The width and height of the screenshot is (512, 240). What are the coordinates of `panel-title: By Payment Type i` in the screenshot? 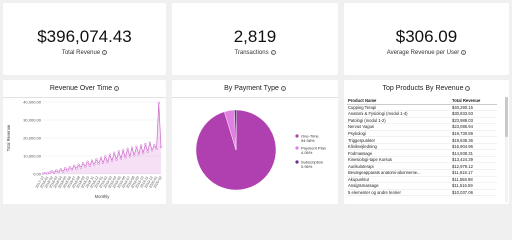 It's located at (255, 88).